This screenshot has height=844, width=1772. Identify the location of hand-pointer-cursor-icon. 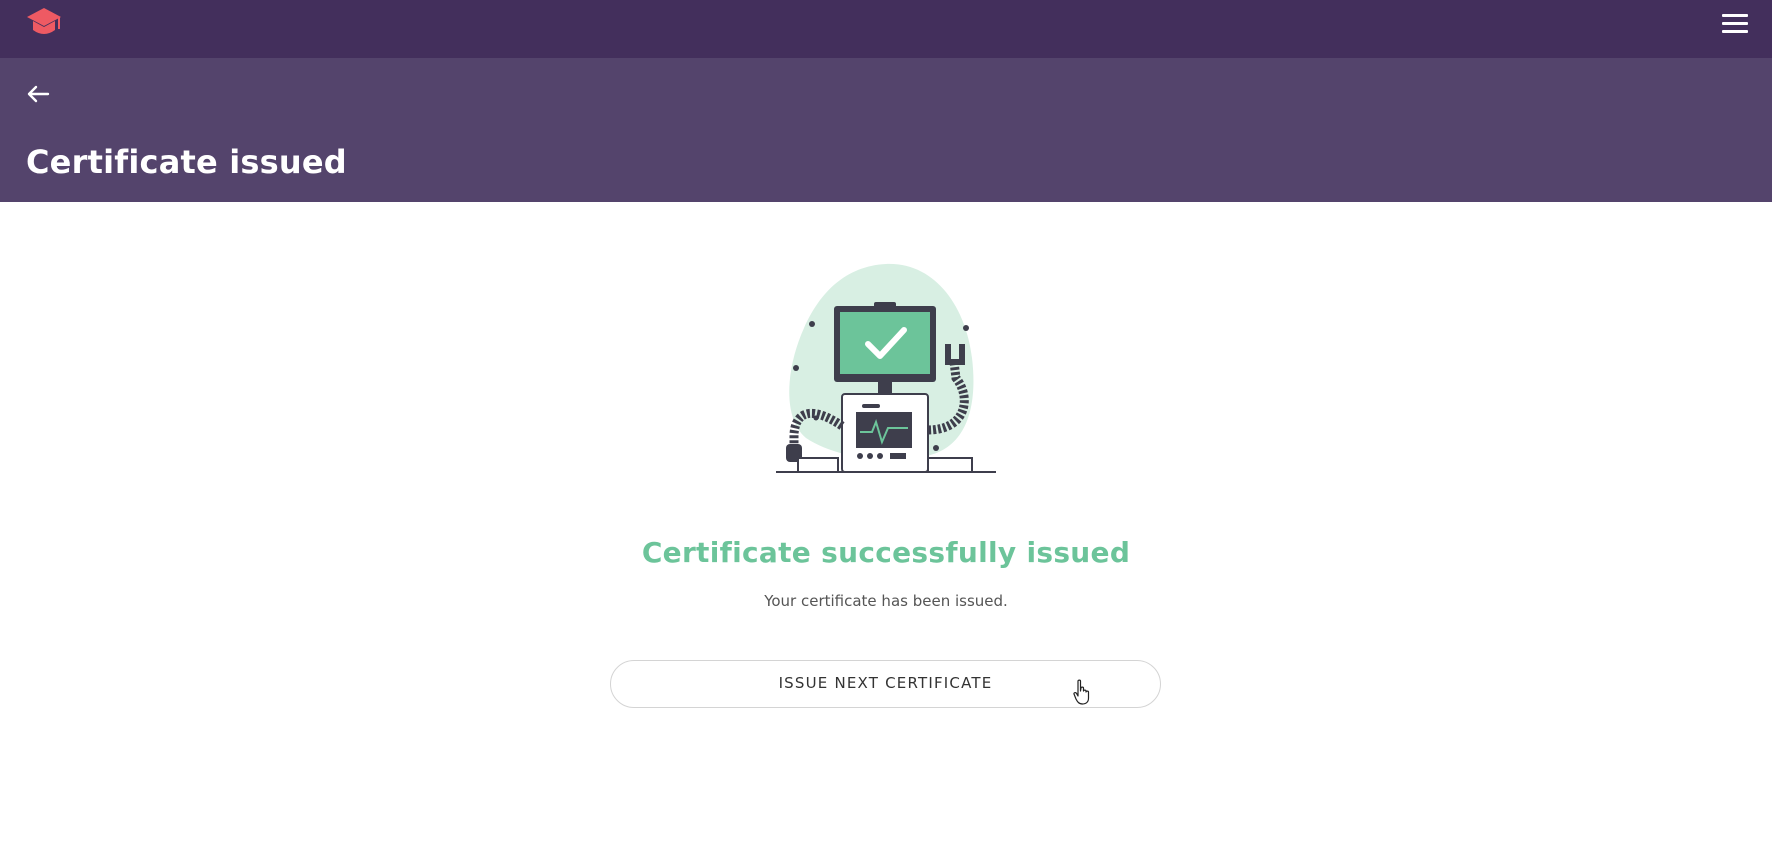
(1081, 692).